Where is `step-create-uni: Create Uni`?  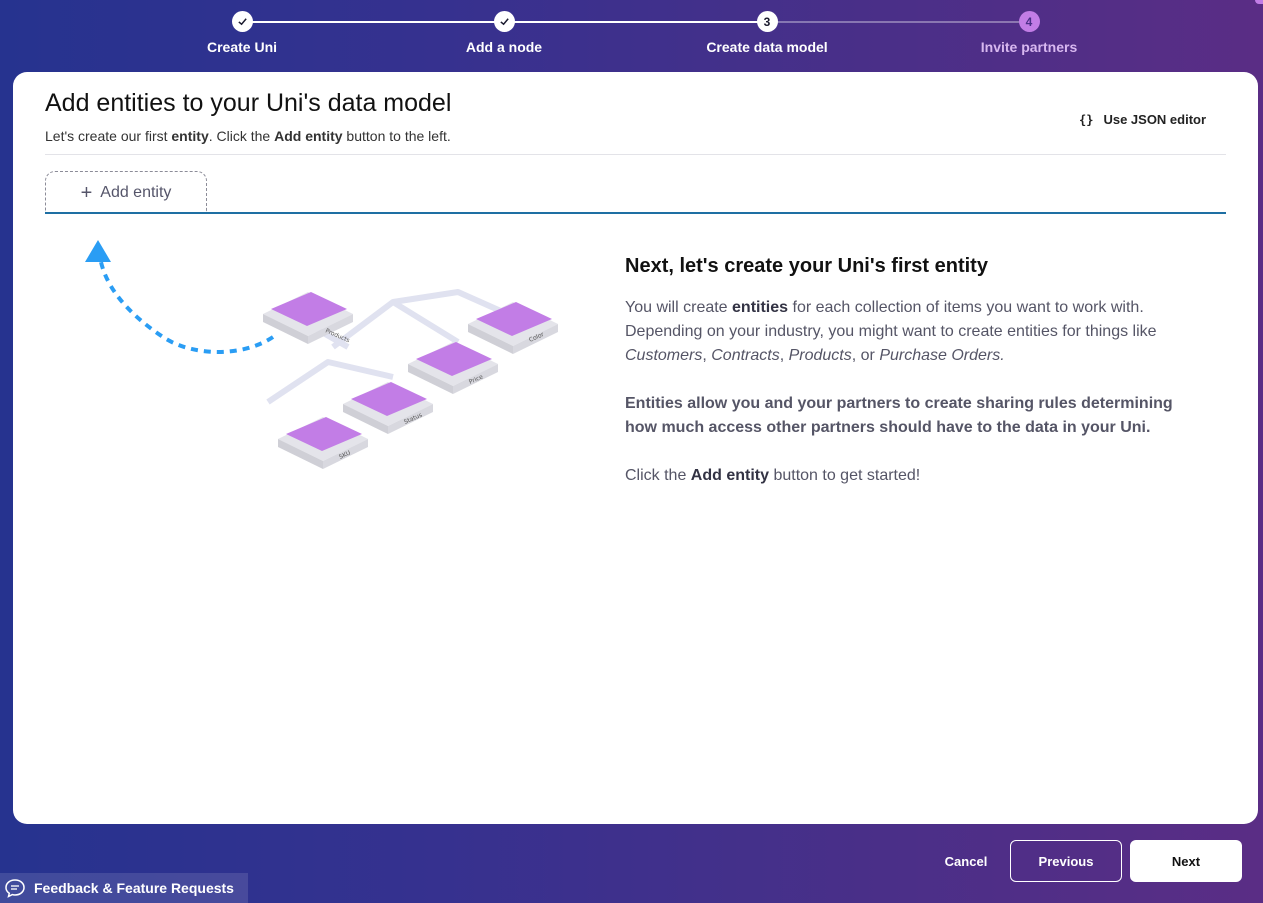 step-create-uni: Create Uni is located at coordinates (242, 33).